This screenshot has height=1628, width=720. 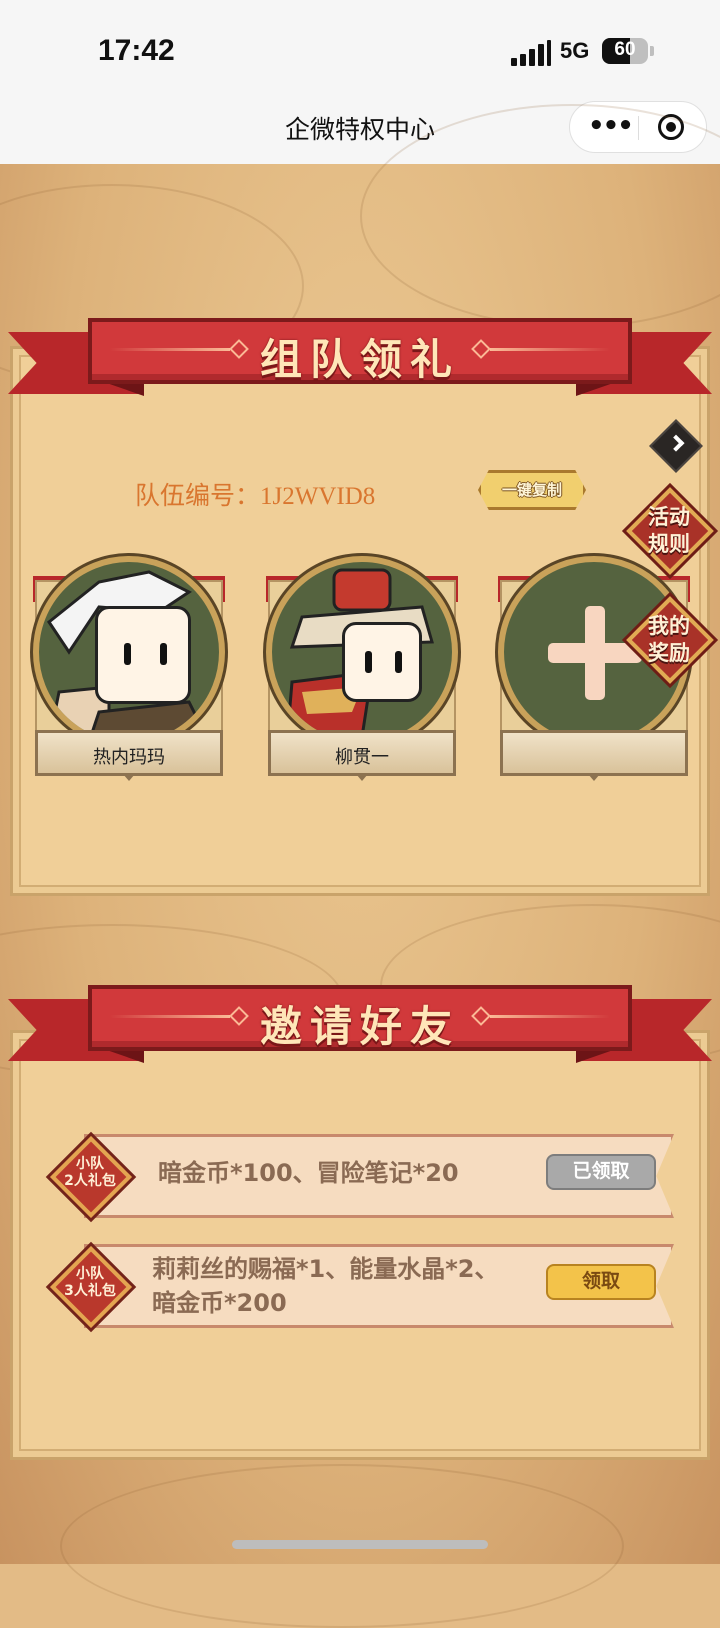 What do you see at coordinates (362, 757) in the screenshot?
I see `member-name: 柳贯一` at bounding box center [362, 757].